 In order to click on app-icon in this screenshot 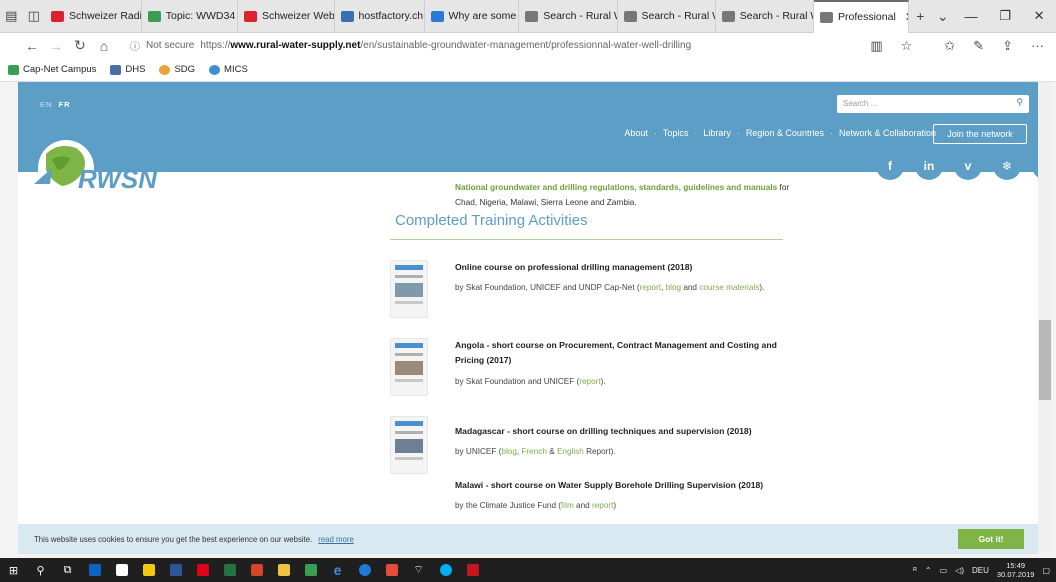, I will do `click(310, 570)`.